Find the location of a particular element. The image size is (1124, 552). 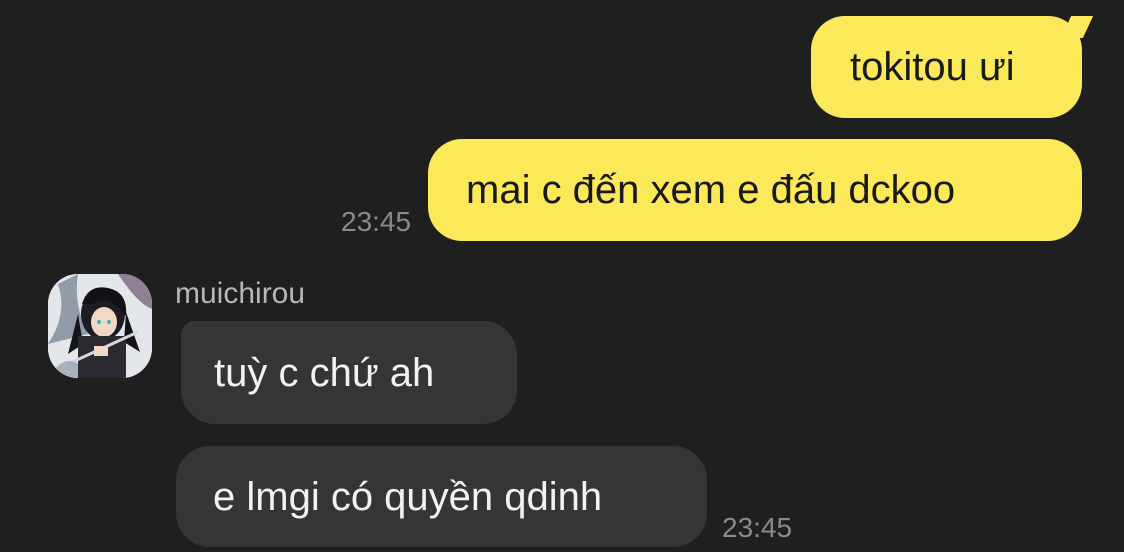

outgoing-message-bubble: tokitou ưi is located at coordinates (946, 67).